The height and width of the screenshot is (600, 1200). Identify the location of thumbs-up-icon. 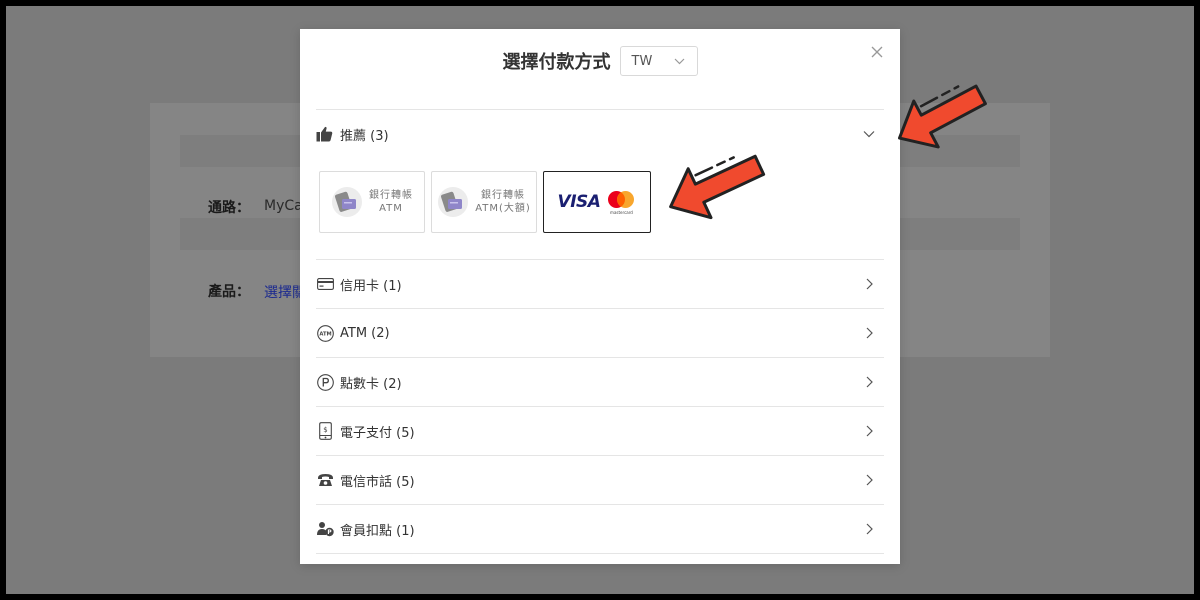
(325, 134).